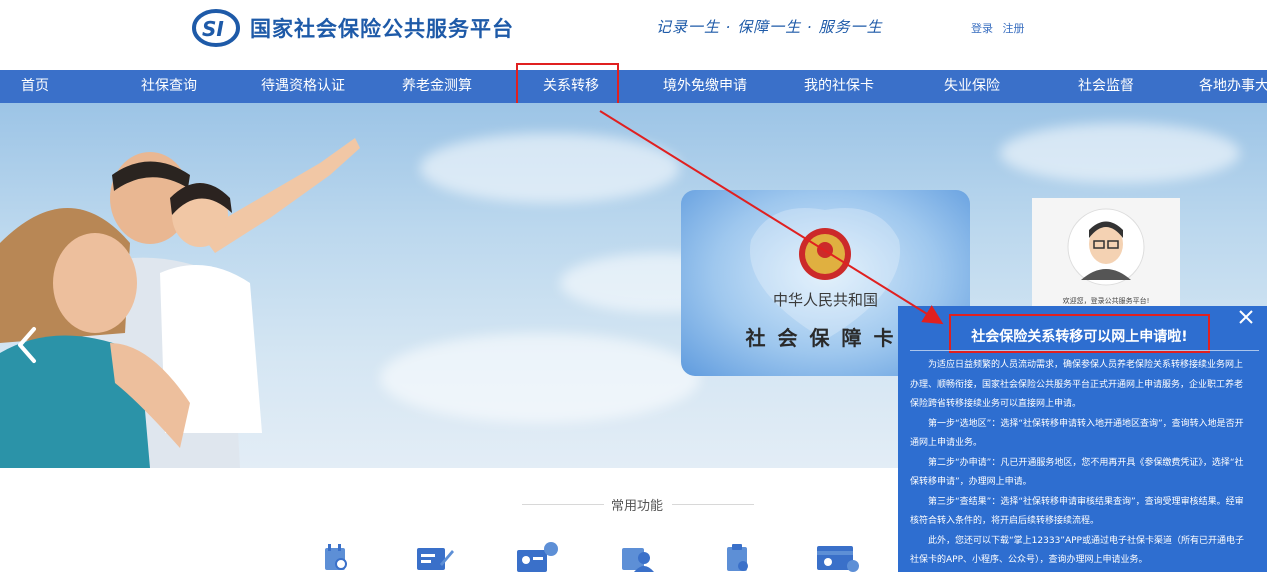 This screenshot has width=1267, height=572. Describe the element at coordinates (1014, 28) in the screenshot. I see `register-link: 注册` at that location.